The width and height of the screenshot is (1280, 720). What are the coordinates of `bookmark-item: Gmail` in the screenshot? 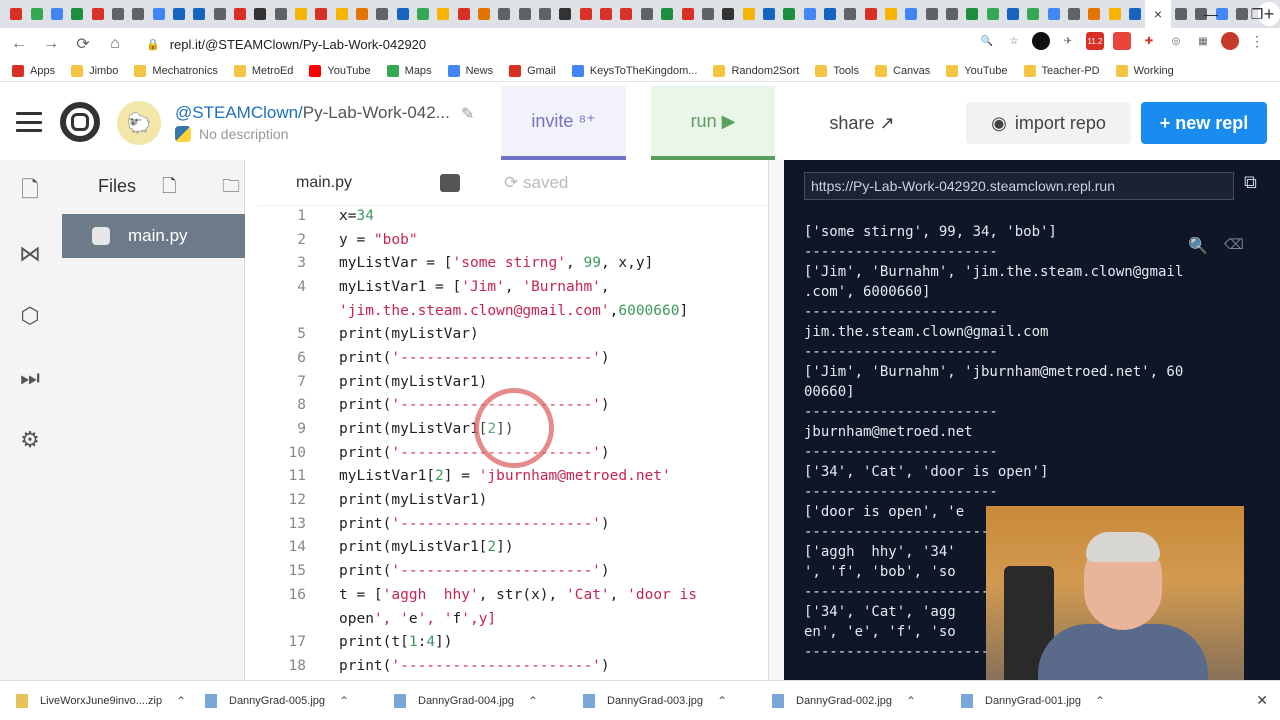 It's located at (532, 70).